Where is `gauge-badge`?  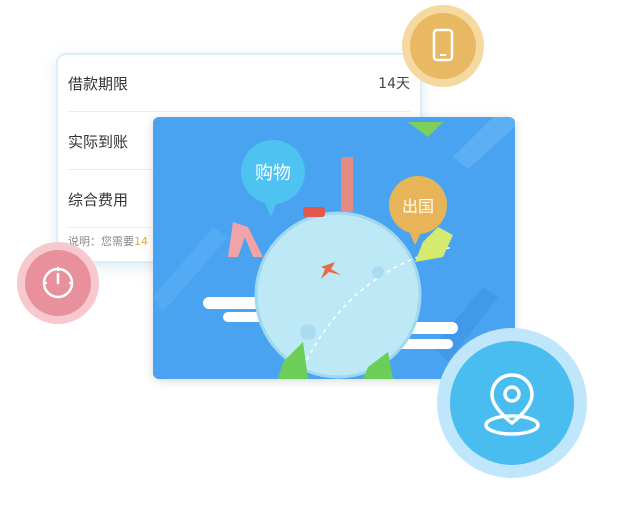 gauge-badge is located at coordinates (58, 283).